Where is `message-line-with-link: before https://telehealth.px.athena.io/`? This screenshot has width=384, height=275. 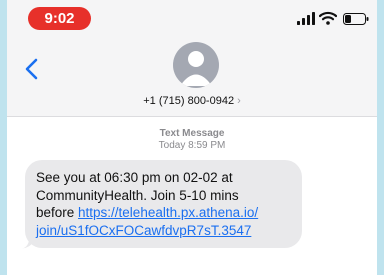
message-line-with-link: before https://telehealth.px.athena.io/ is located at coordinates (164, 213).